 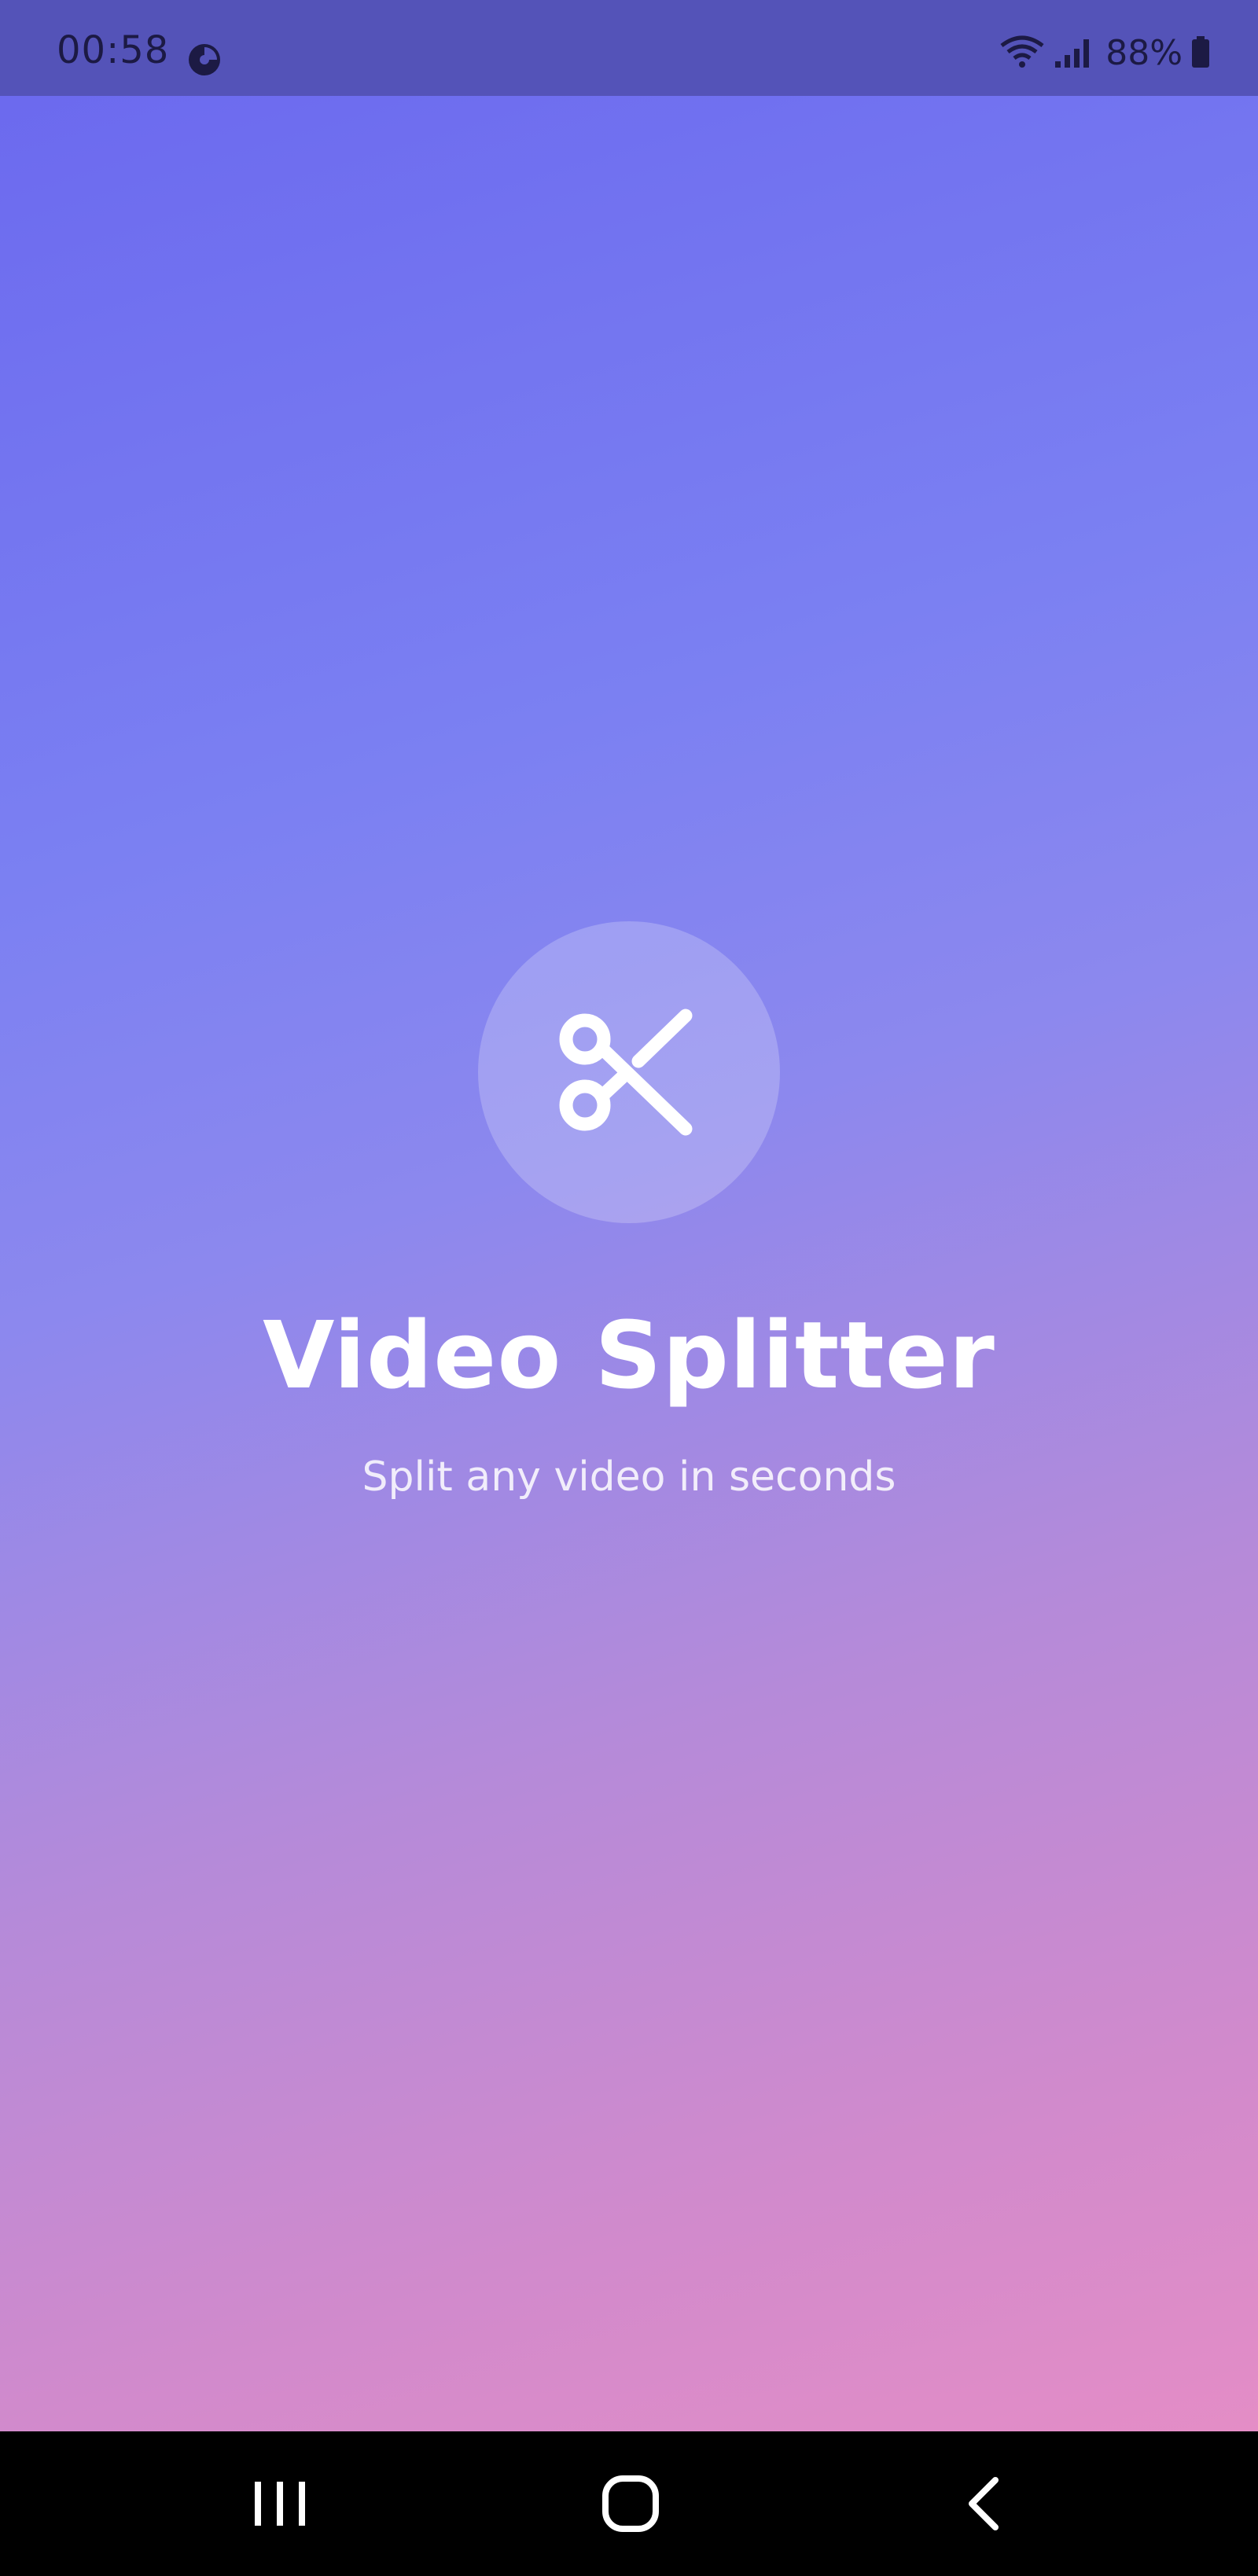 I want to click on status-bar: 00:58 88%, so click(x=629, y=48).